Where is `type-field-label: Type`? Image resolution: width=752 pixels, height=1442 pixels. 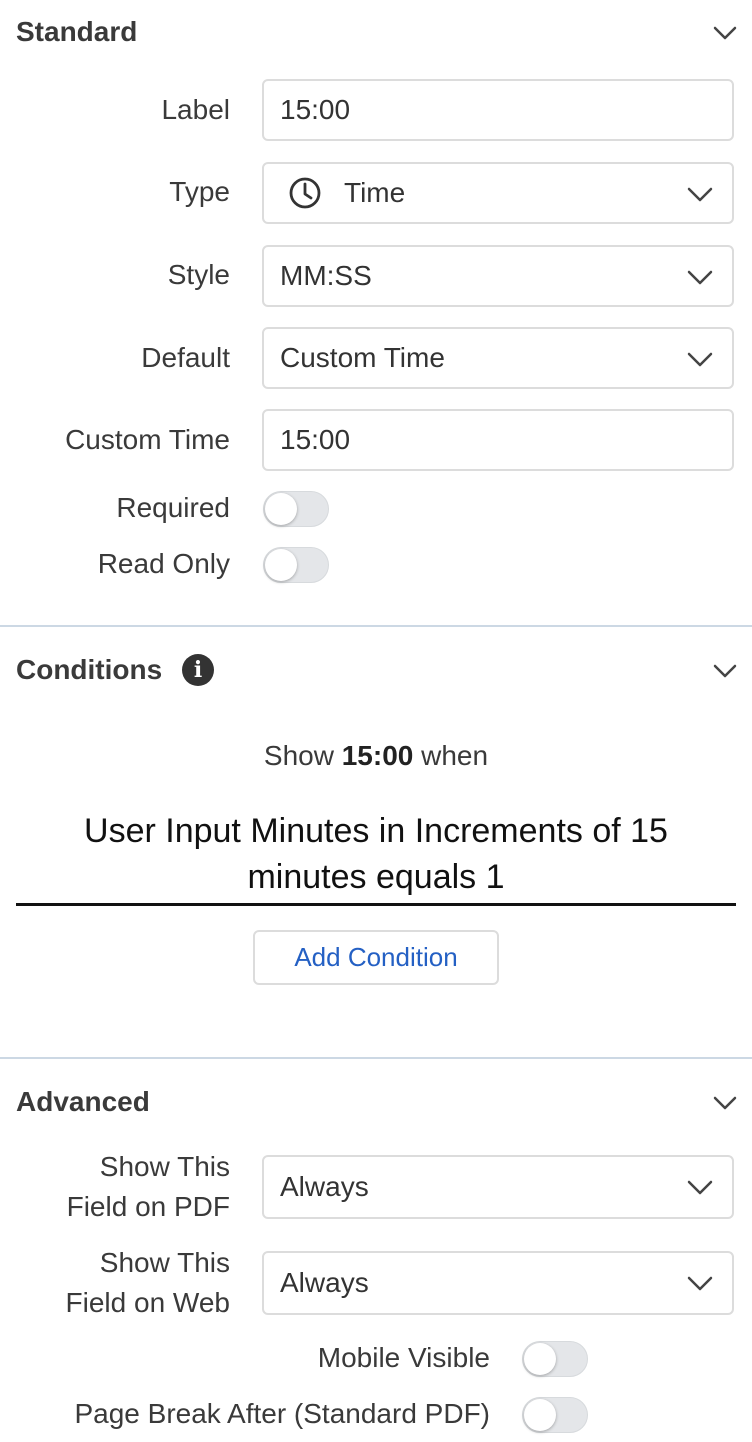 type-field-label: Type is located at coordinates (199, 191).